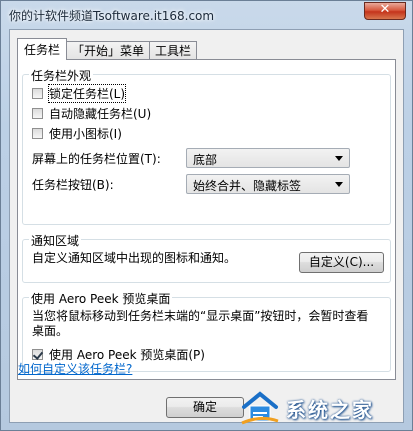 The image size is (413, 431). I want to click on aero-peek-group-label: 使用 Aero Peek 预览桌面, so click(101, 298).